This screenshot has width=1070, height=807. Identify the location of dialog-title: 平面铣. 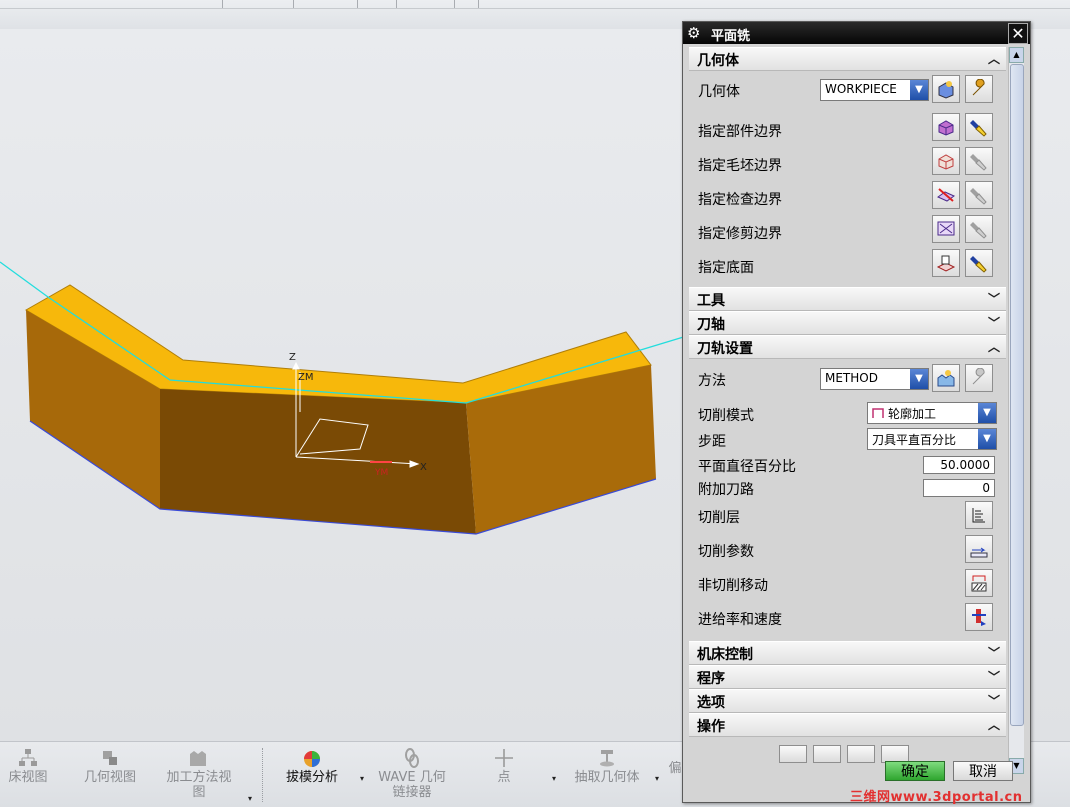
(731, 36).